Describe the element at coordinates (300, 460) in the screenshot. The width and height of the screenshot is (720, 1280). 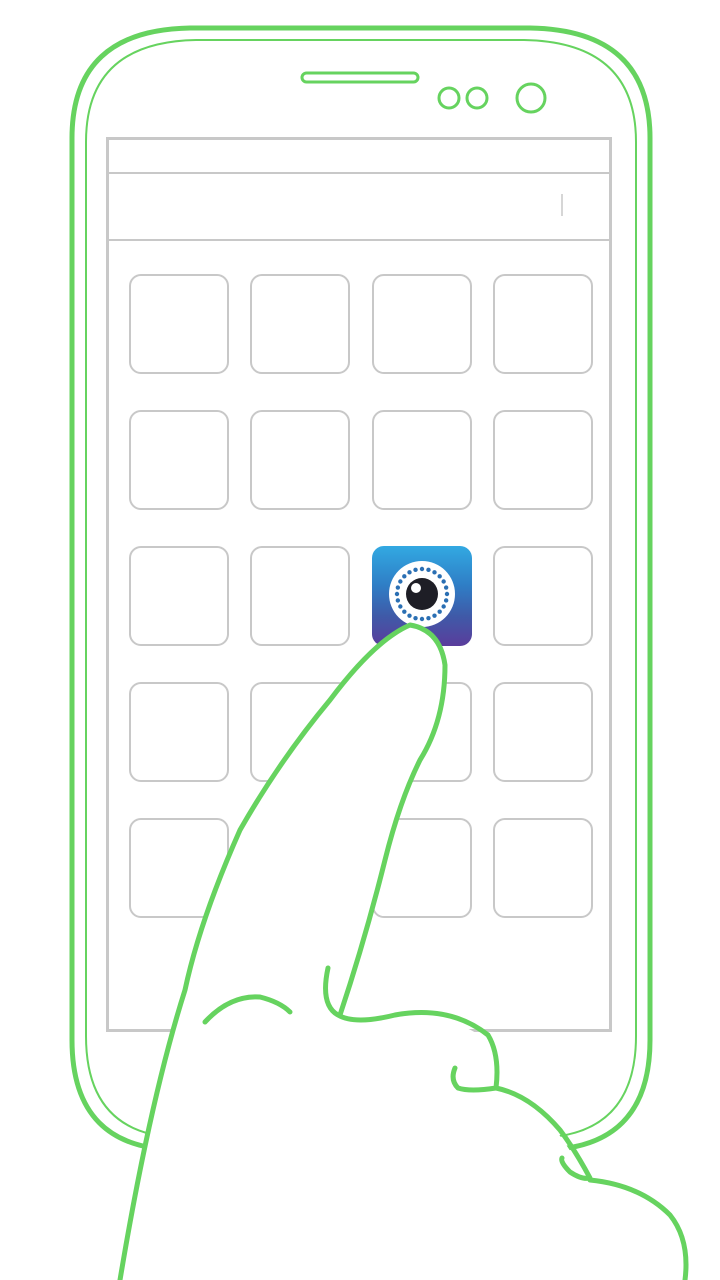
I see `app-slot-r2-c2` at that location.